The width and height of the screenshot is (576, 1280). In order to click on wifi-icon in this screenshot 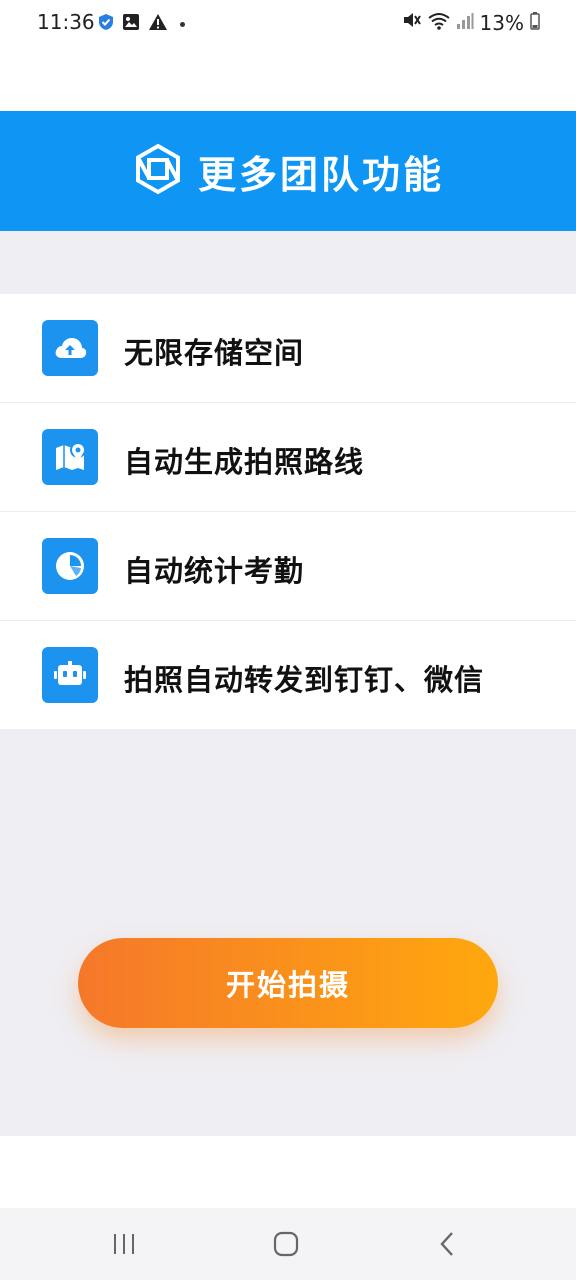, I will do `click(438, 23)`.